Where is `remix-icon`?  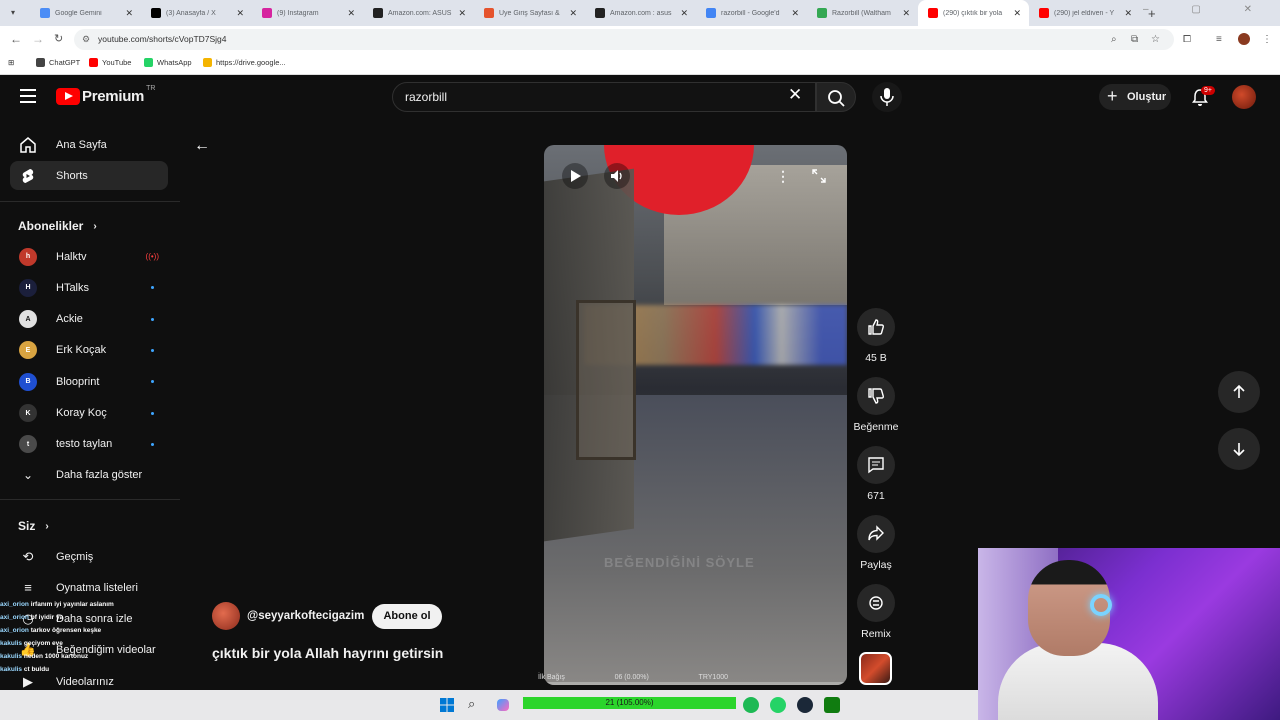
remix-icon is located at coordinates (876, 603).